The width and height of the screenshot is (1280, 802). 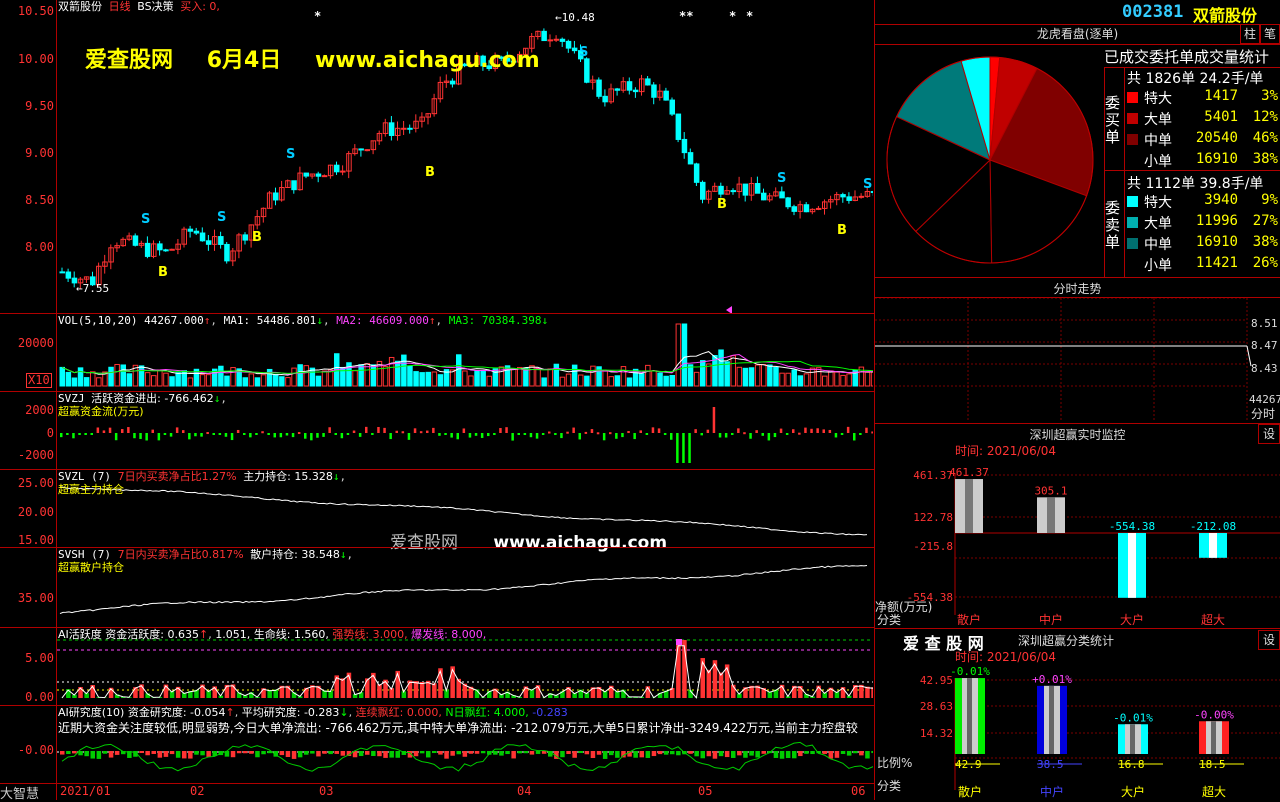 I want to click on pen-toggle-button: 笔, so click(x=1270, y=34).